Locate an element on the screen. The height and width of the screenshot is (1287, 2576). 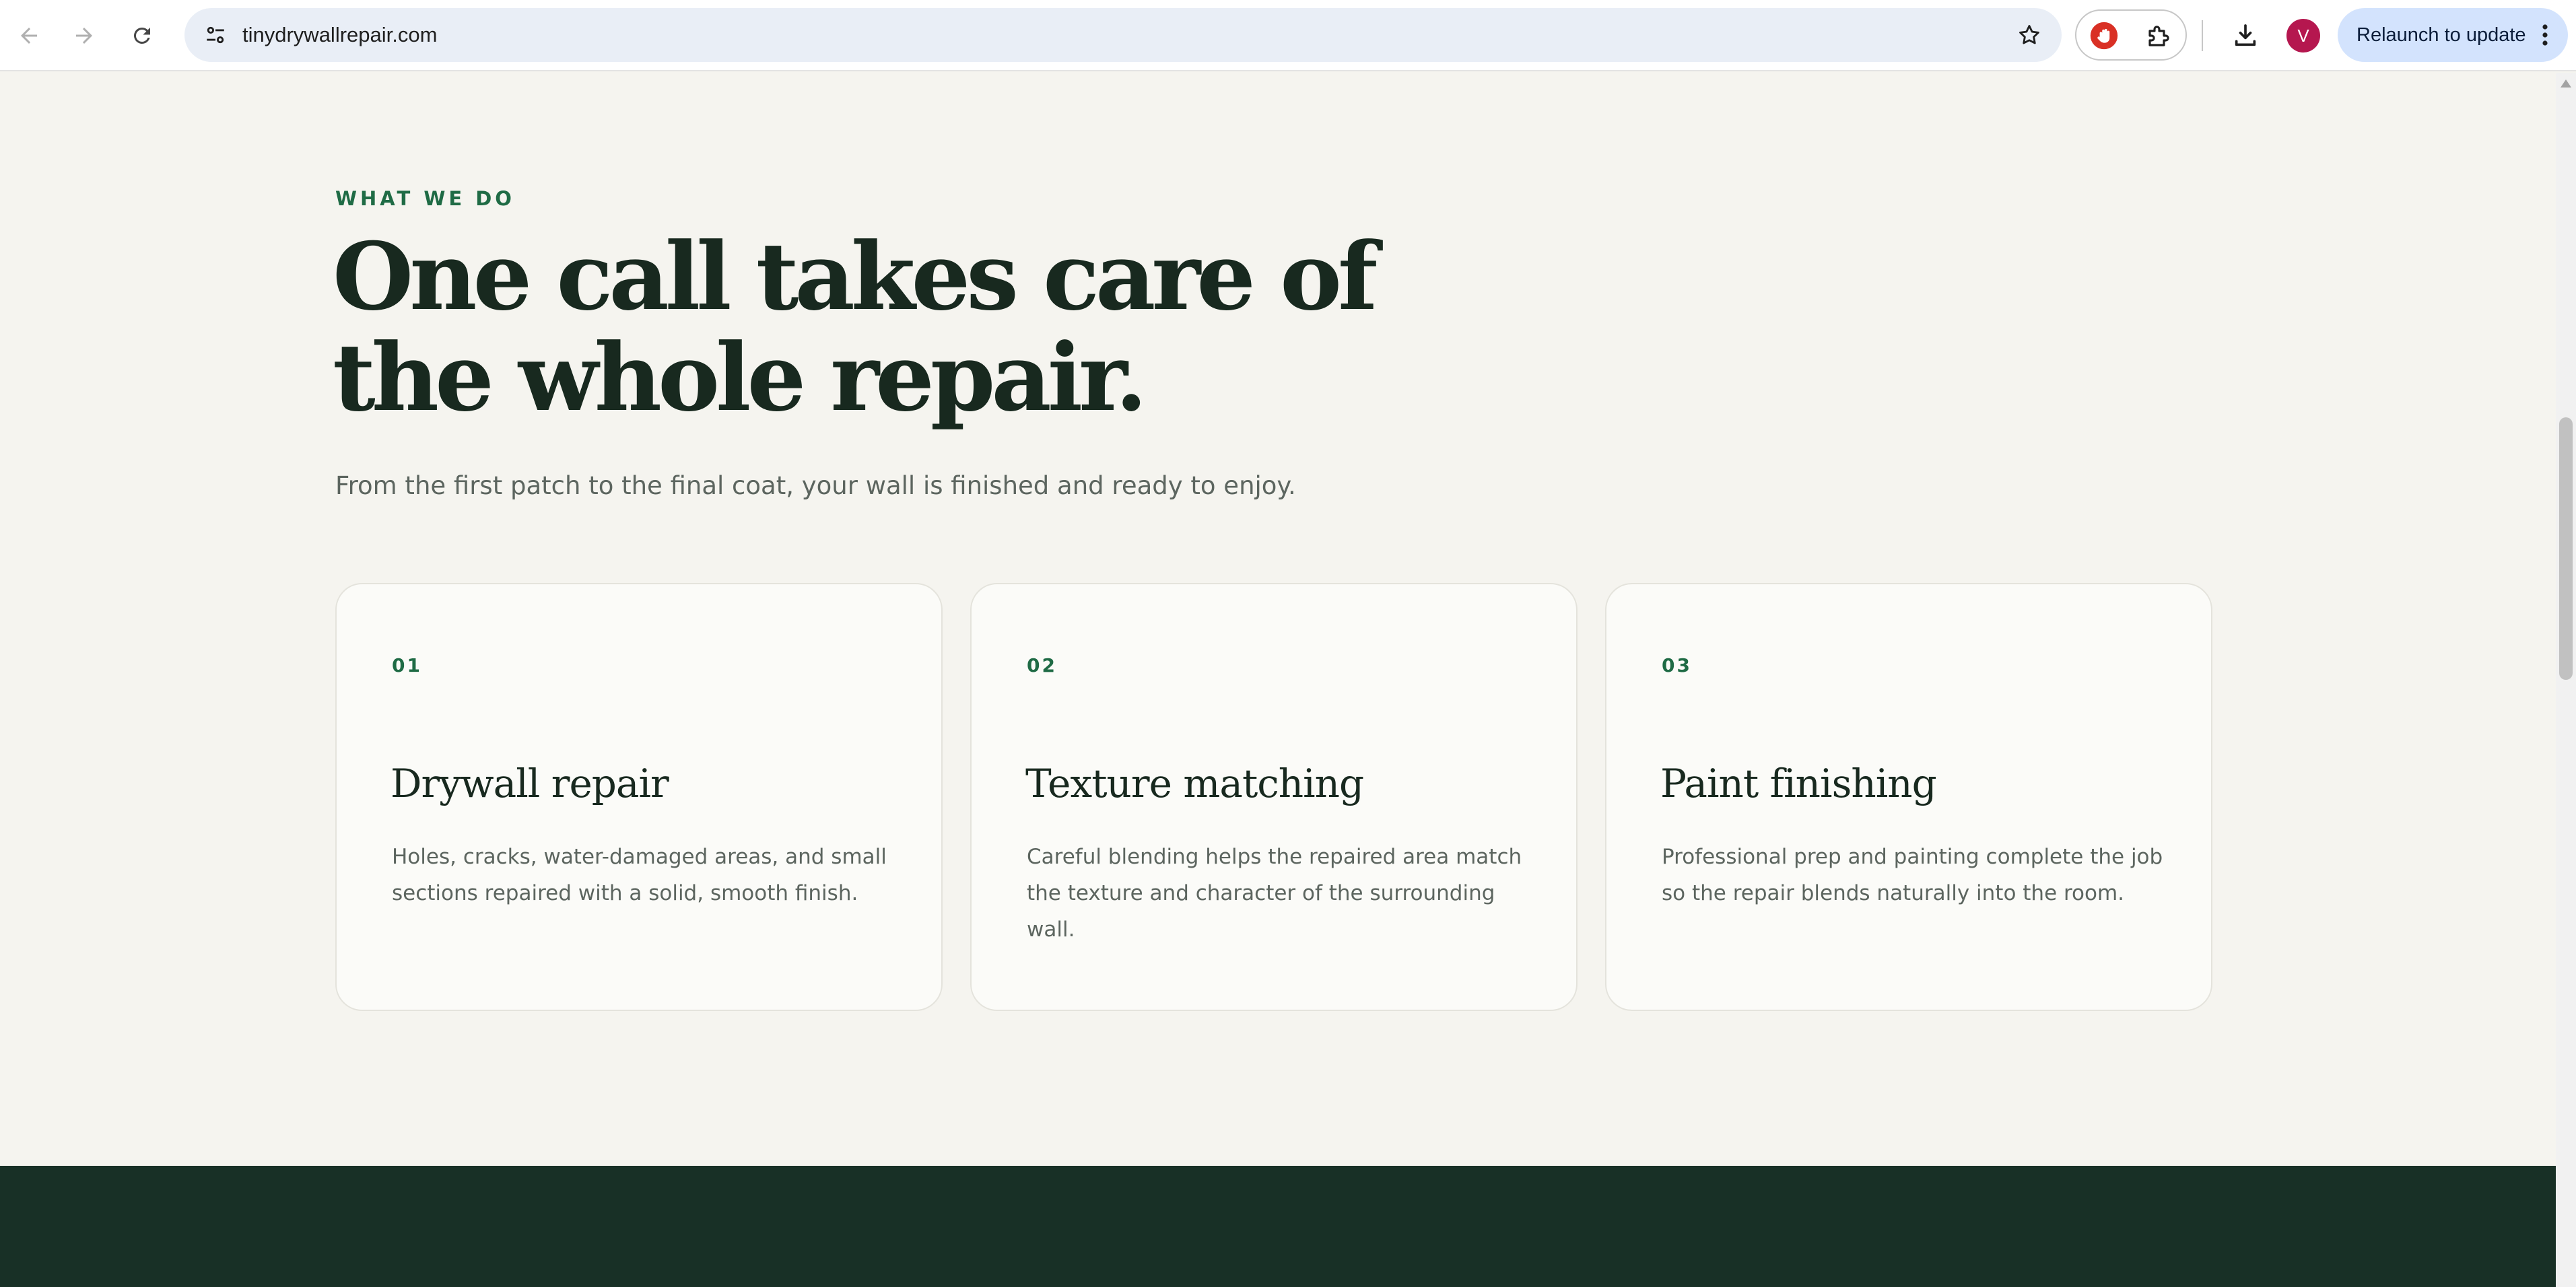
star-icon is located at coordinates (2029, 34).